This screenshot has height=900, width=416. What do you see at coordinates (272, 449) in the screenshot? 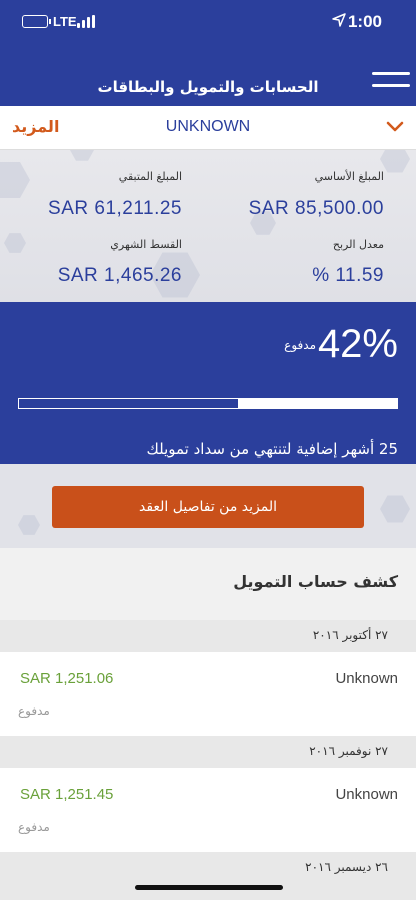
I see `remaining-months-text: 25 أشهر إضافية لتنتهي من سداد تمويلك` at bounding box center [272, 449].